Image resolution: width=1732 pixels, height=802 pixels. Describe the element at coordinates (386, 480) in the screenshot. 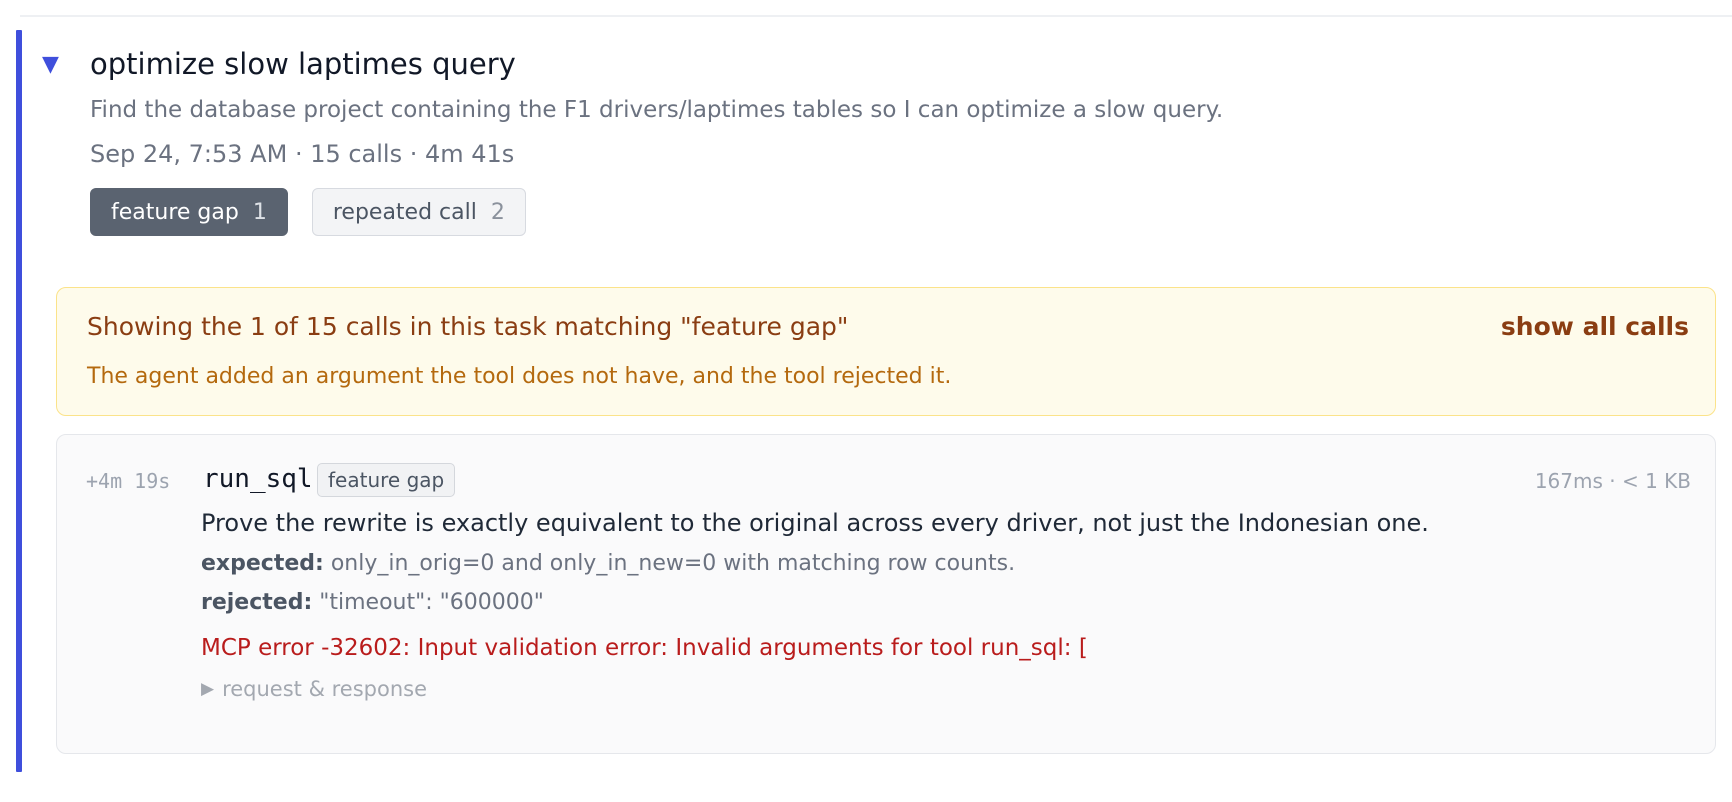

I see `call-tag-badge: feature gap` at that location.